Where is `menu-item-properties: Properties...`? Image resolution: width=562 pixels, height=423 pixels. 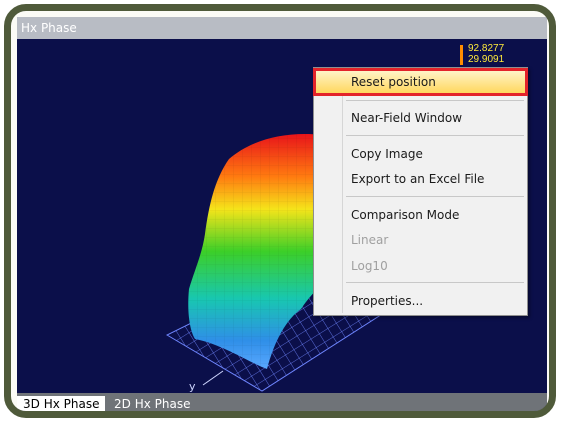 menu-item-properties: Properties... is located at coordinates (387, 301).